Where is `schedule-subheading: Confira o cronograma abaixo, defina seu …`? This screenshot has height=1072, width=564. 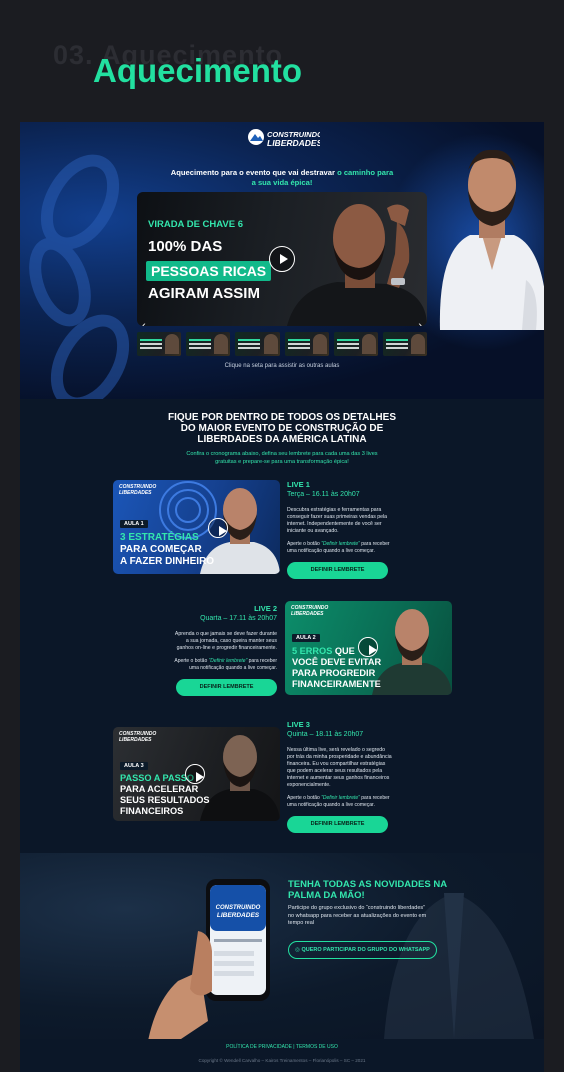 schedule-subheading: Confira o cronograma abaixo, defina seu … is located at coordinates (282, 458).